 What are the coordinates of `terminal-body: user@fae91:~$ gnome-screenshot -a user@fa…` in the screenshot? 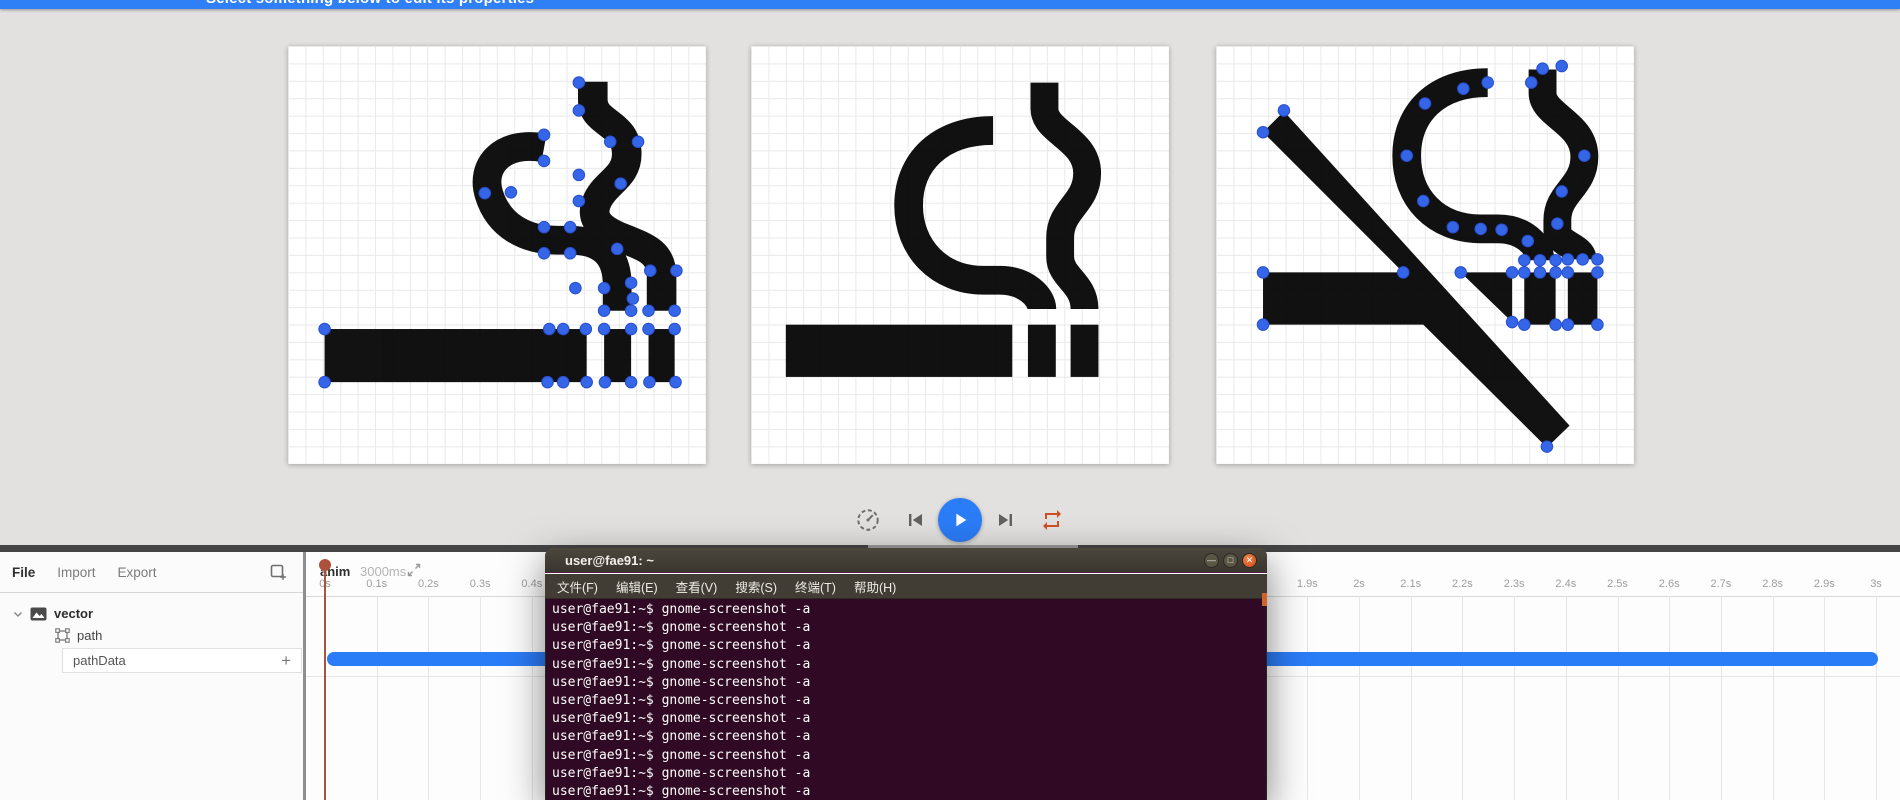 It's located at (906, 699).